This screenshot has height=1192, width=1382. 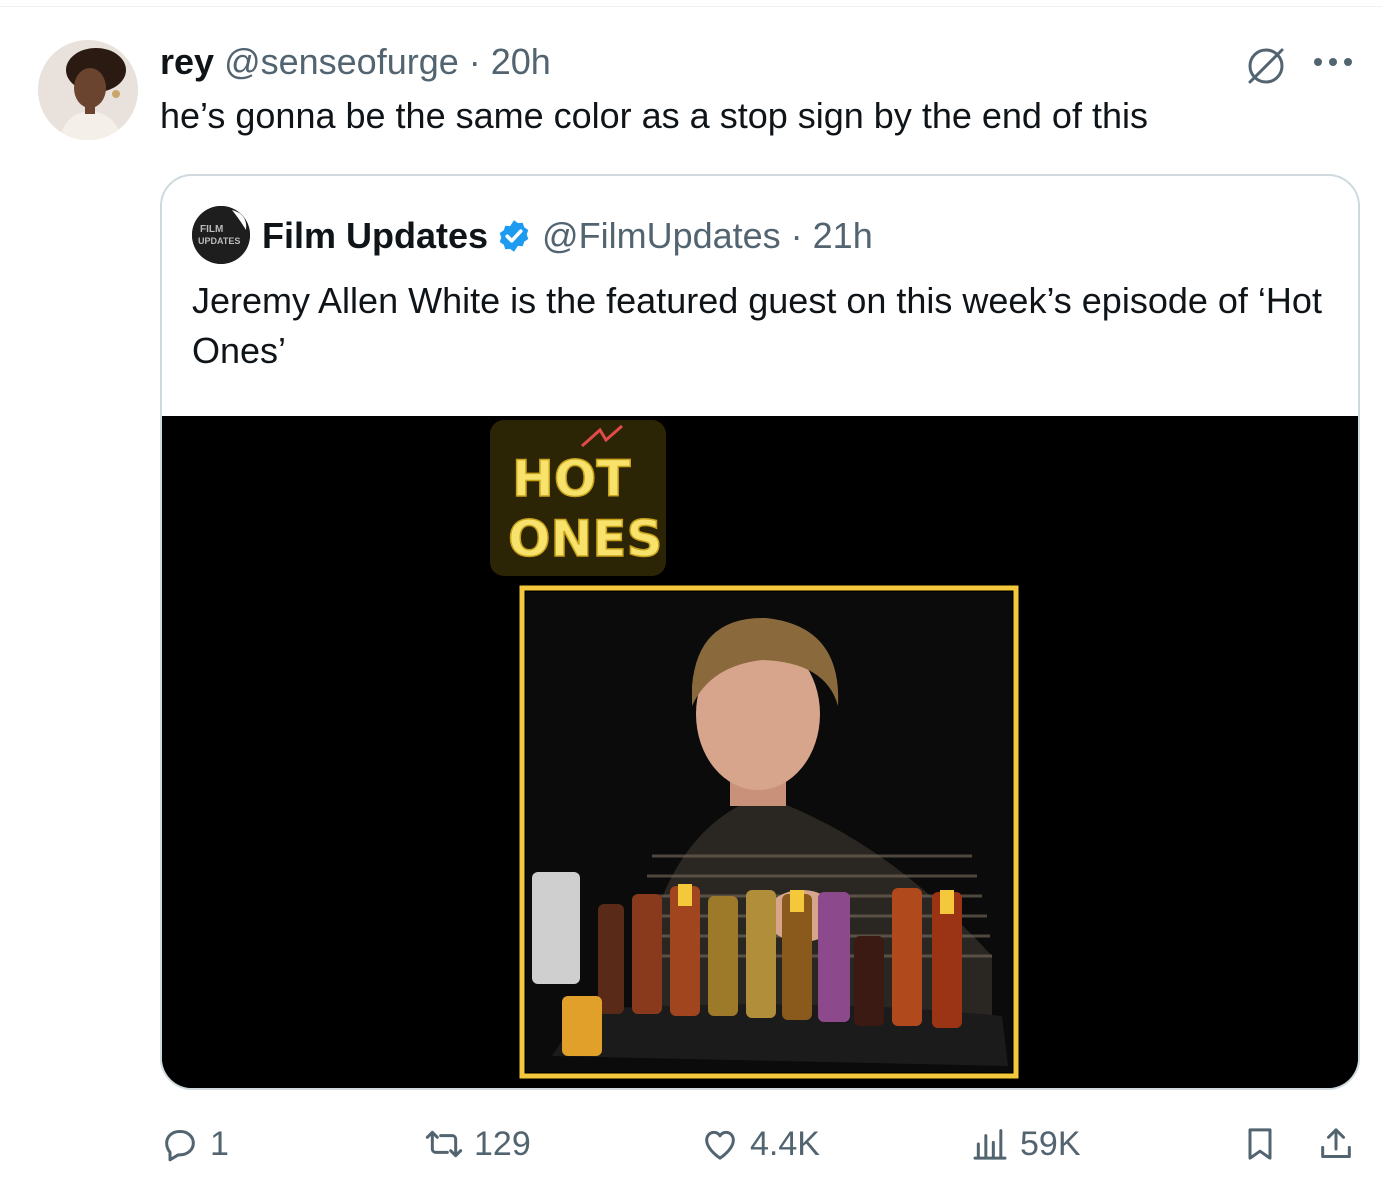 I want to click on like-button: 4.4K, so click(x=760, y=1144).